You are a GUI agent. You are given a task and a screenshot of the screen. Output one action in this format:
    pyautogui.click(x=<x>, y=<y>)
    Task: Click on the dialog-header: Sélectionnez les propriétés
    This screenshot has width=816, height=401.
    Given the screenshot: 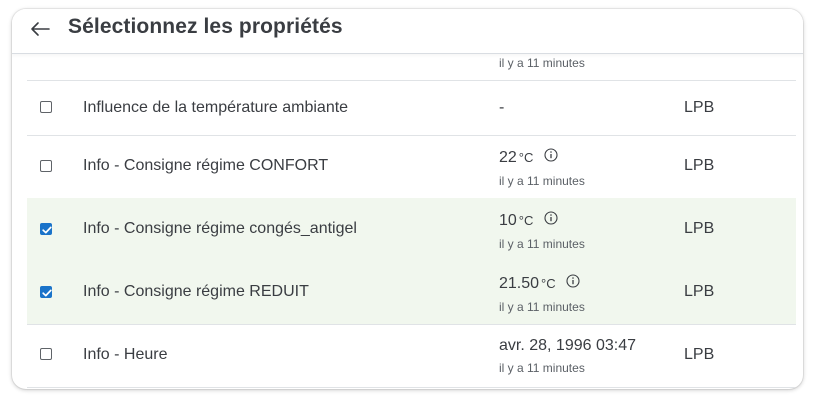 What is the action you would take?
    pyautogui.click(x=407, y=31)
    